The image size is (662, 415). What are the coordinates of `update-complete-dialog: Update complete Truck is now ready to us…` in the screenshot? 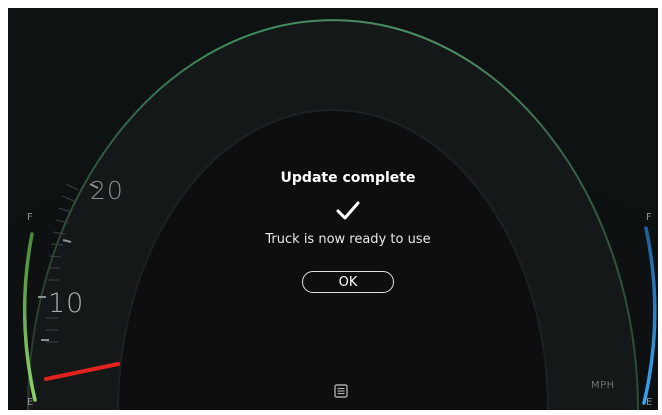 It's located at (348, 230).